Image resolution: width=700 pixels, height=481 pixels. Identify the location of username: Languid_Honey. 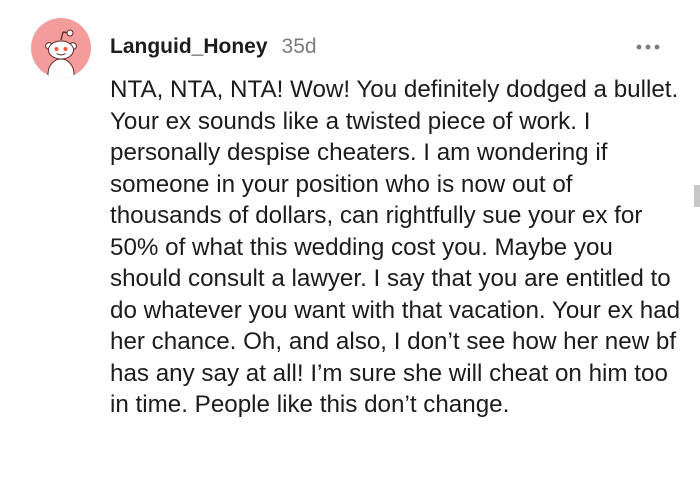
(189, 47).